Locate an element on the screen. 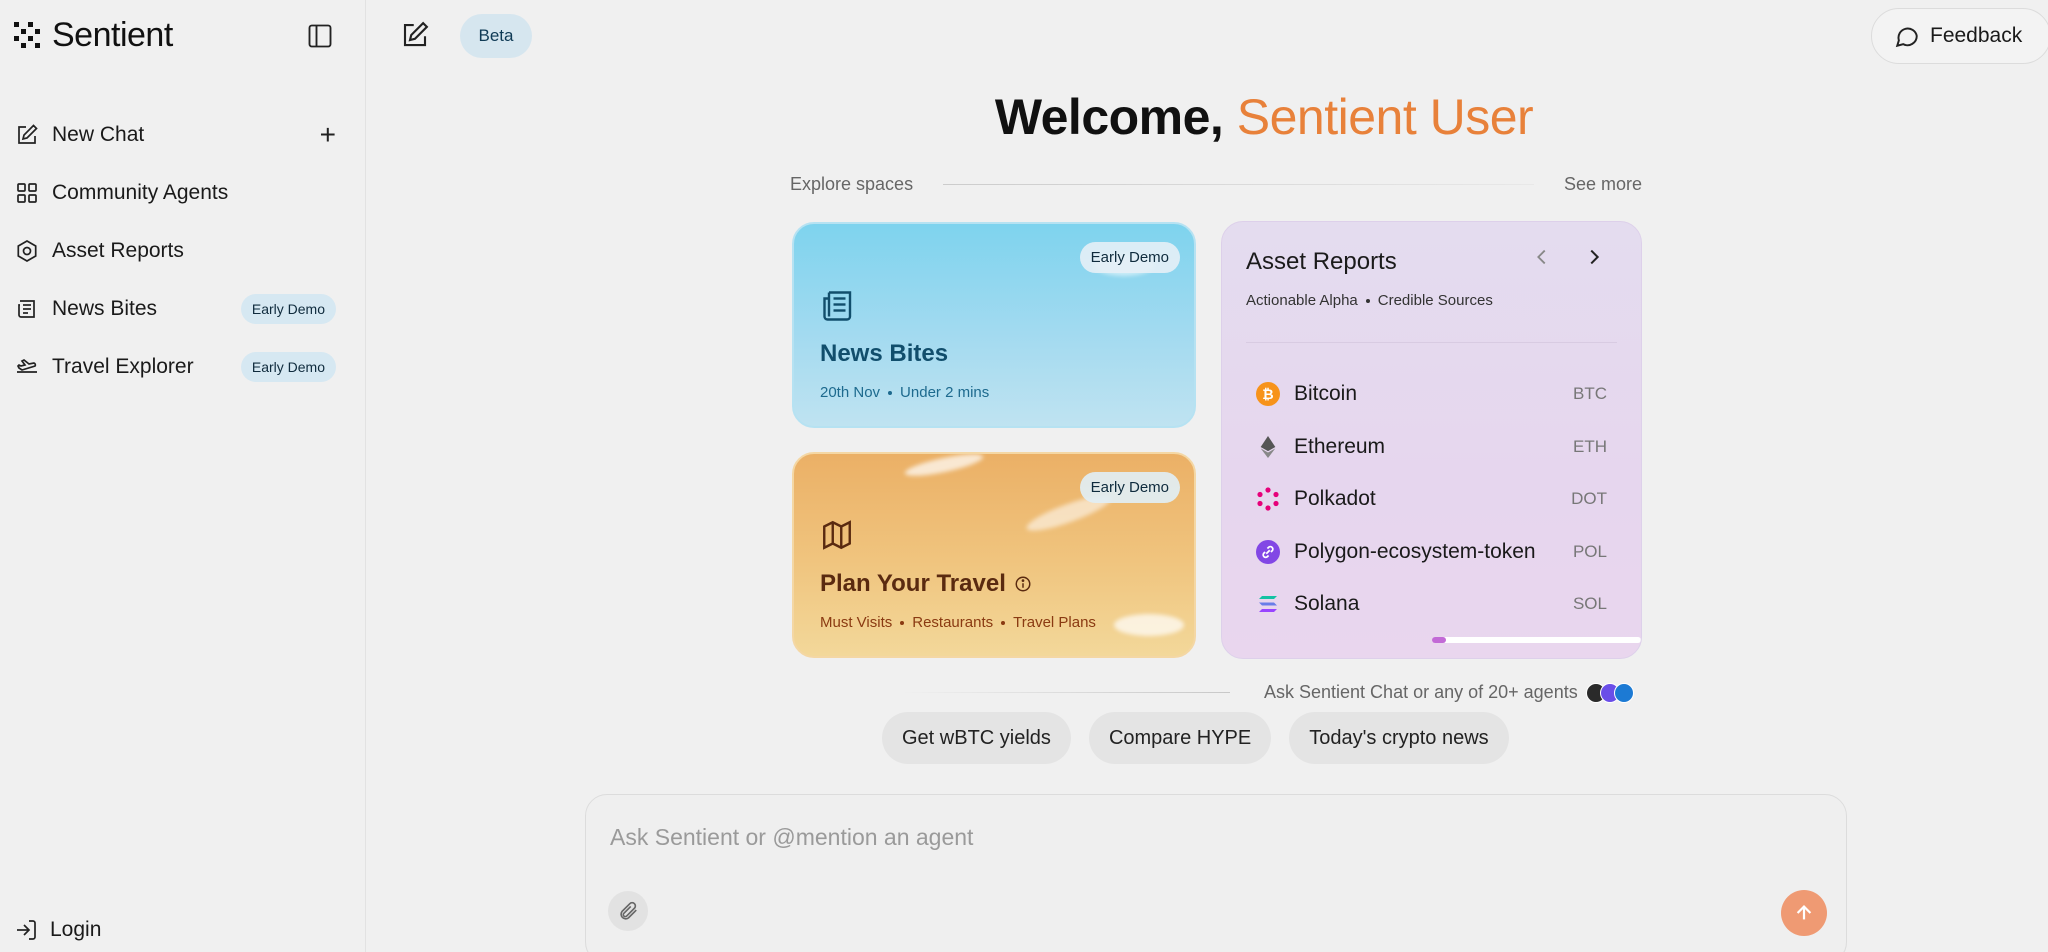 This screenshot has width=2048, height=952. welcome-heading: Welcome, Sentient User is located at coordinates (1024, 117).